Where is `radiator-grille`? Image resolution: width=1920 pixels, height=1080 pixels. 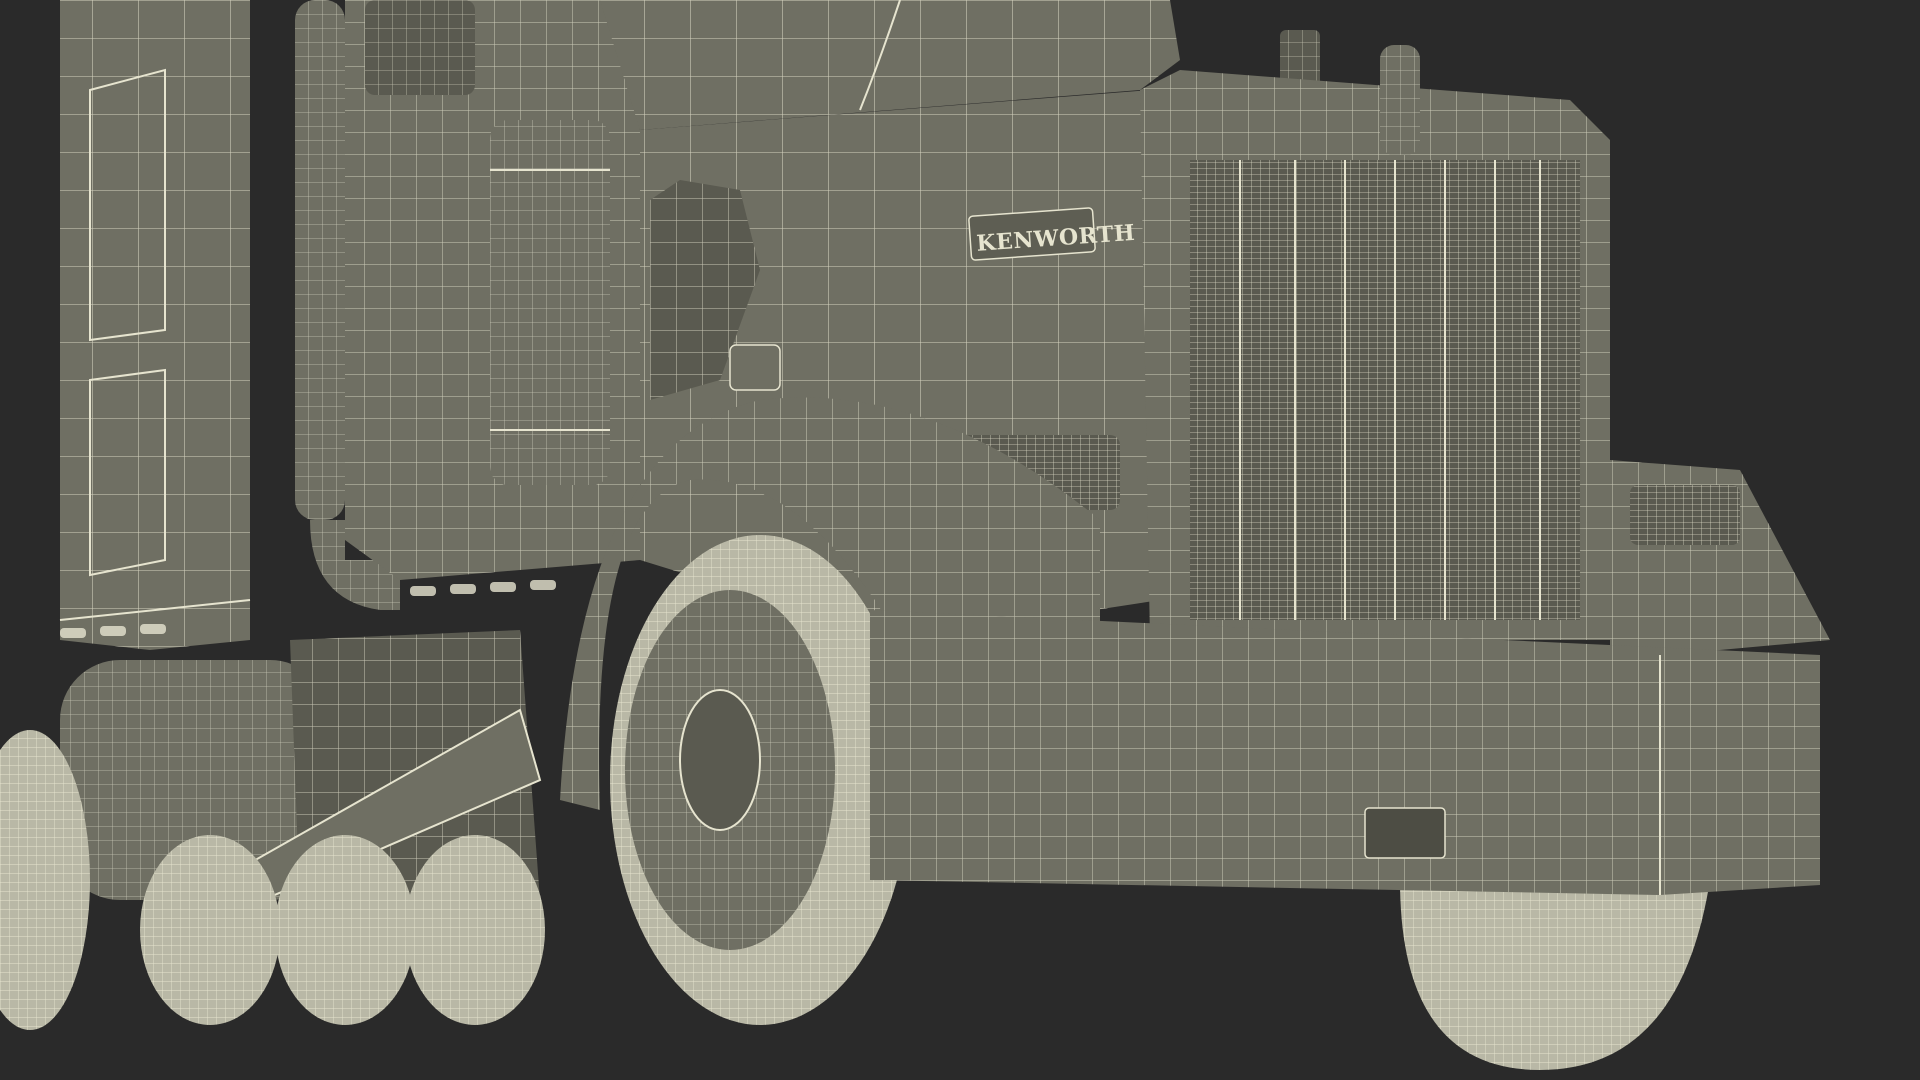
radiator-grille is located at coordinates (1375, 342).